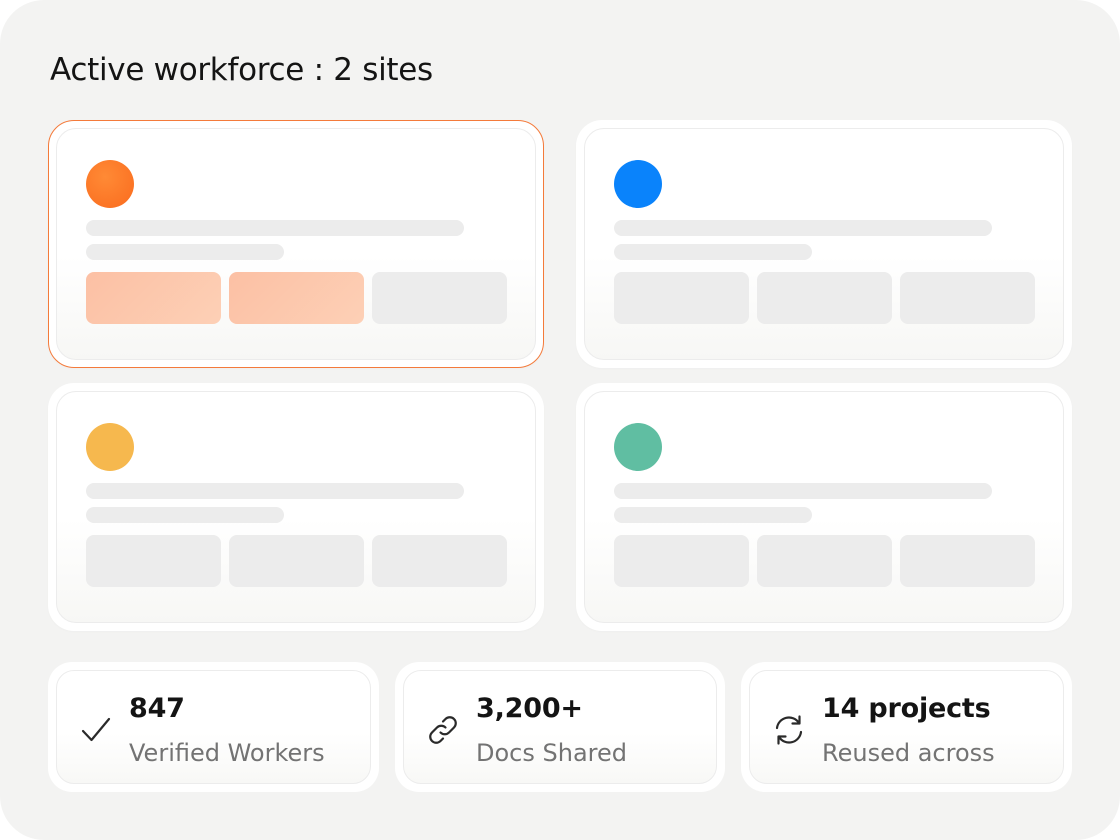  What do you see at coordinates (157, 708) in the screenshot?
I see `stat-value: 847` at bounding box center [157, 708].